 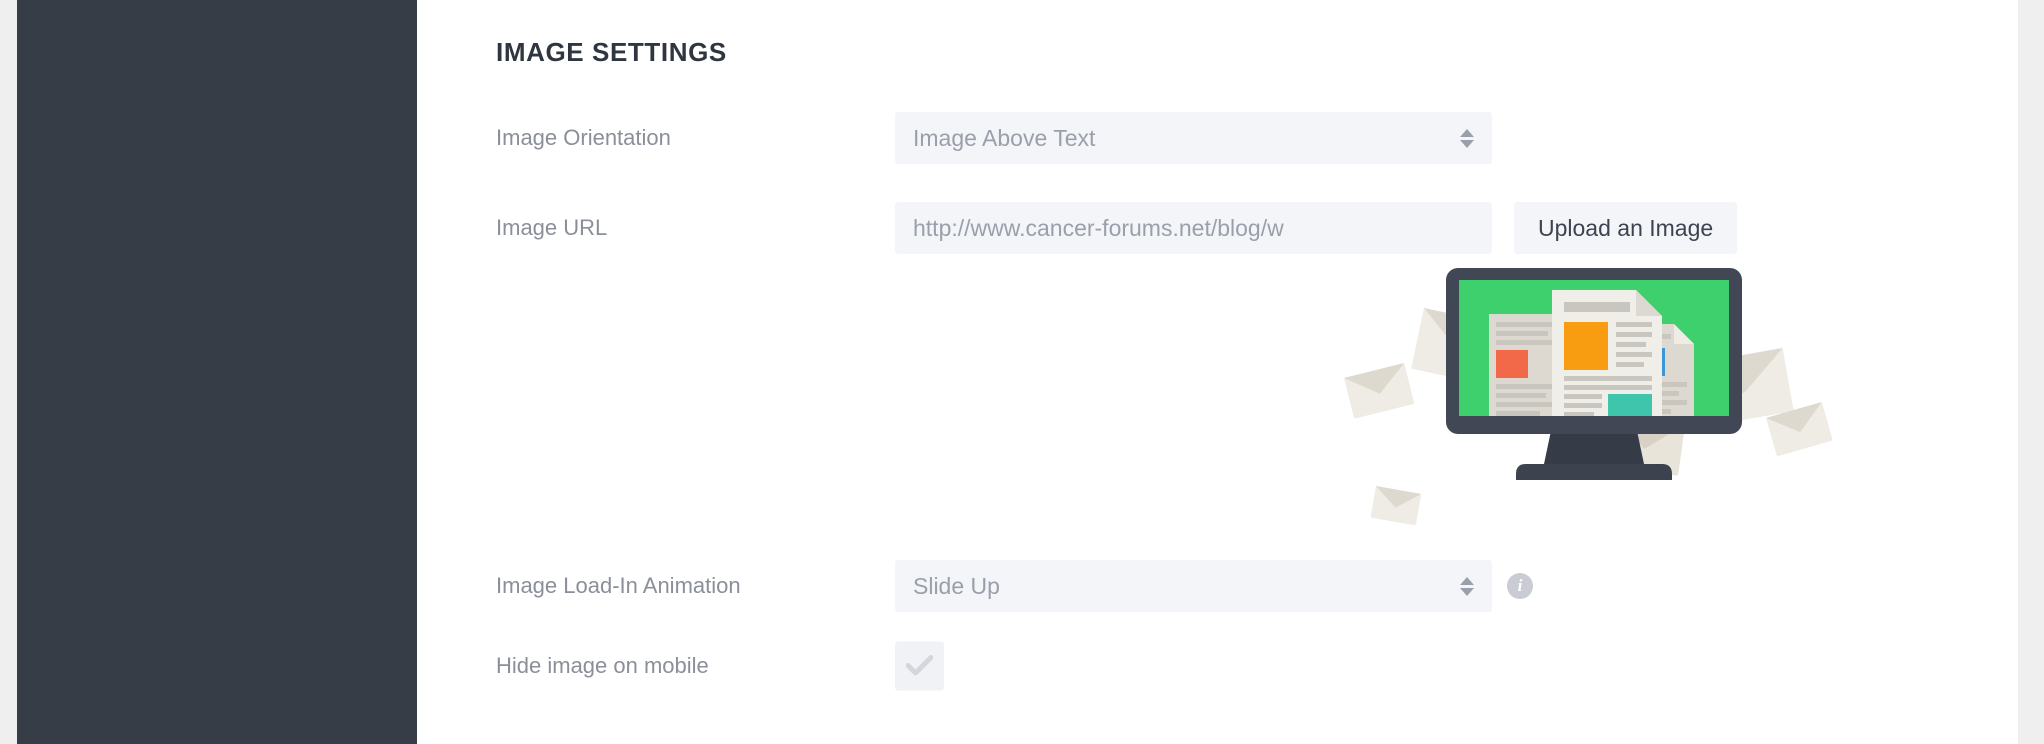 I want to click on form-row-image-url: Image URL Upload an Image, so click(x=1217, y=228).